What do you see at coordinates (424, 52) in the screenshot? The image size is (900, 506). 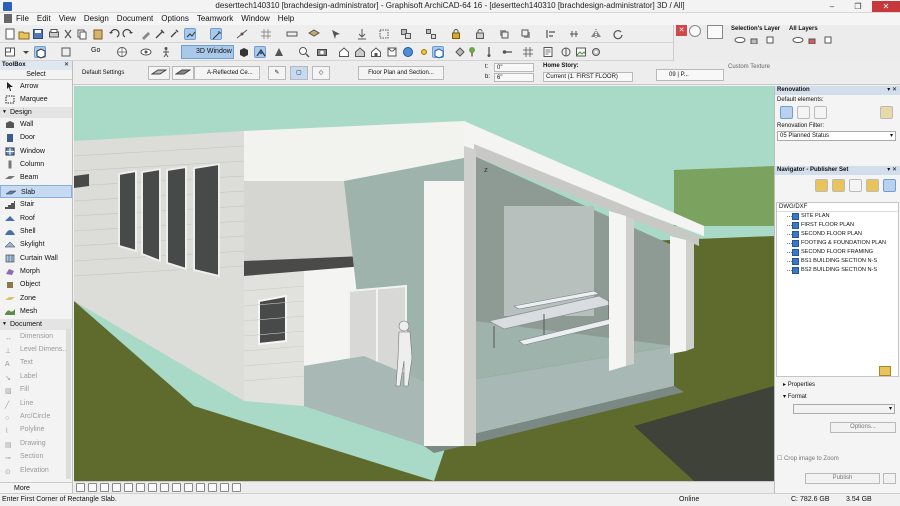 I see `sun-icon` at bounding box center [424, 52].